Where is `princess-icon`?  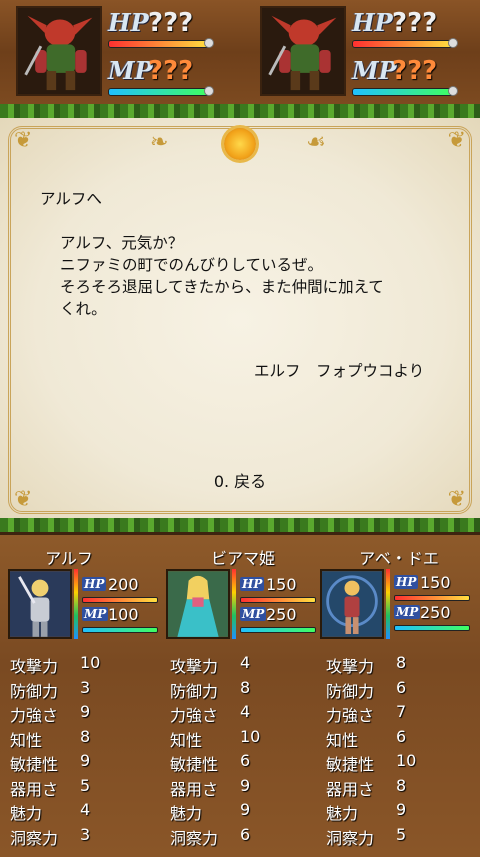
princess-icon is located at coordinates (198, 604).